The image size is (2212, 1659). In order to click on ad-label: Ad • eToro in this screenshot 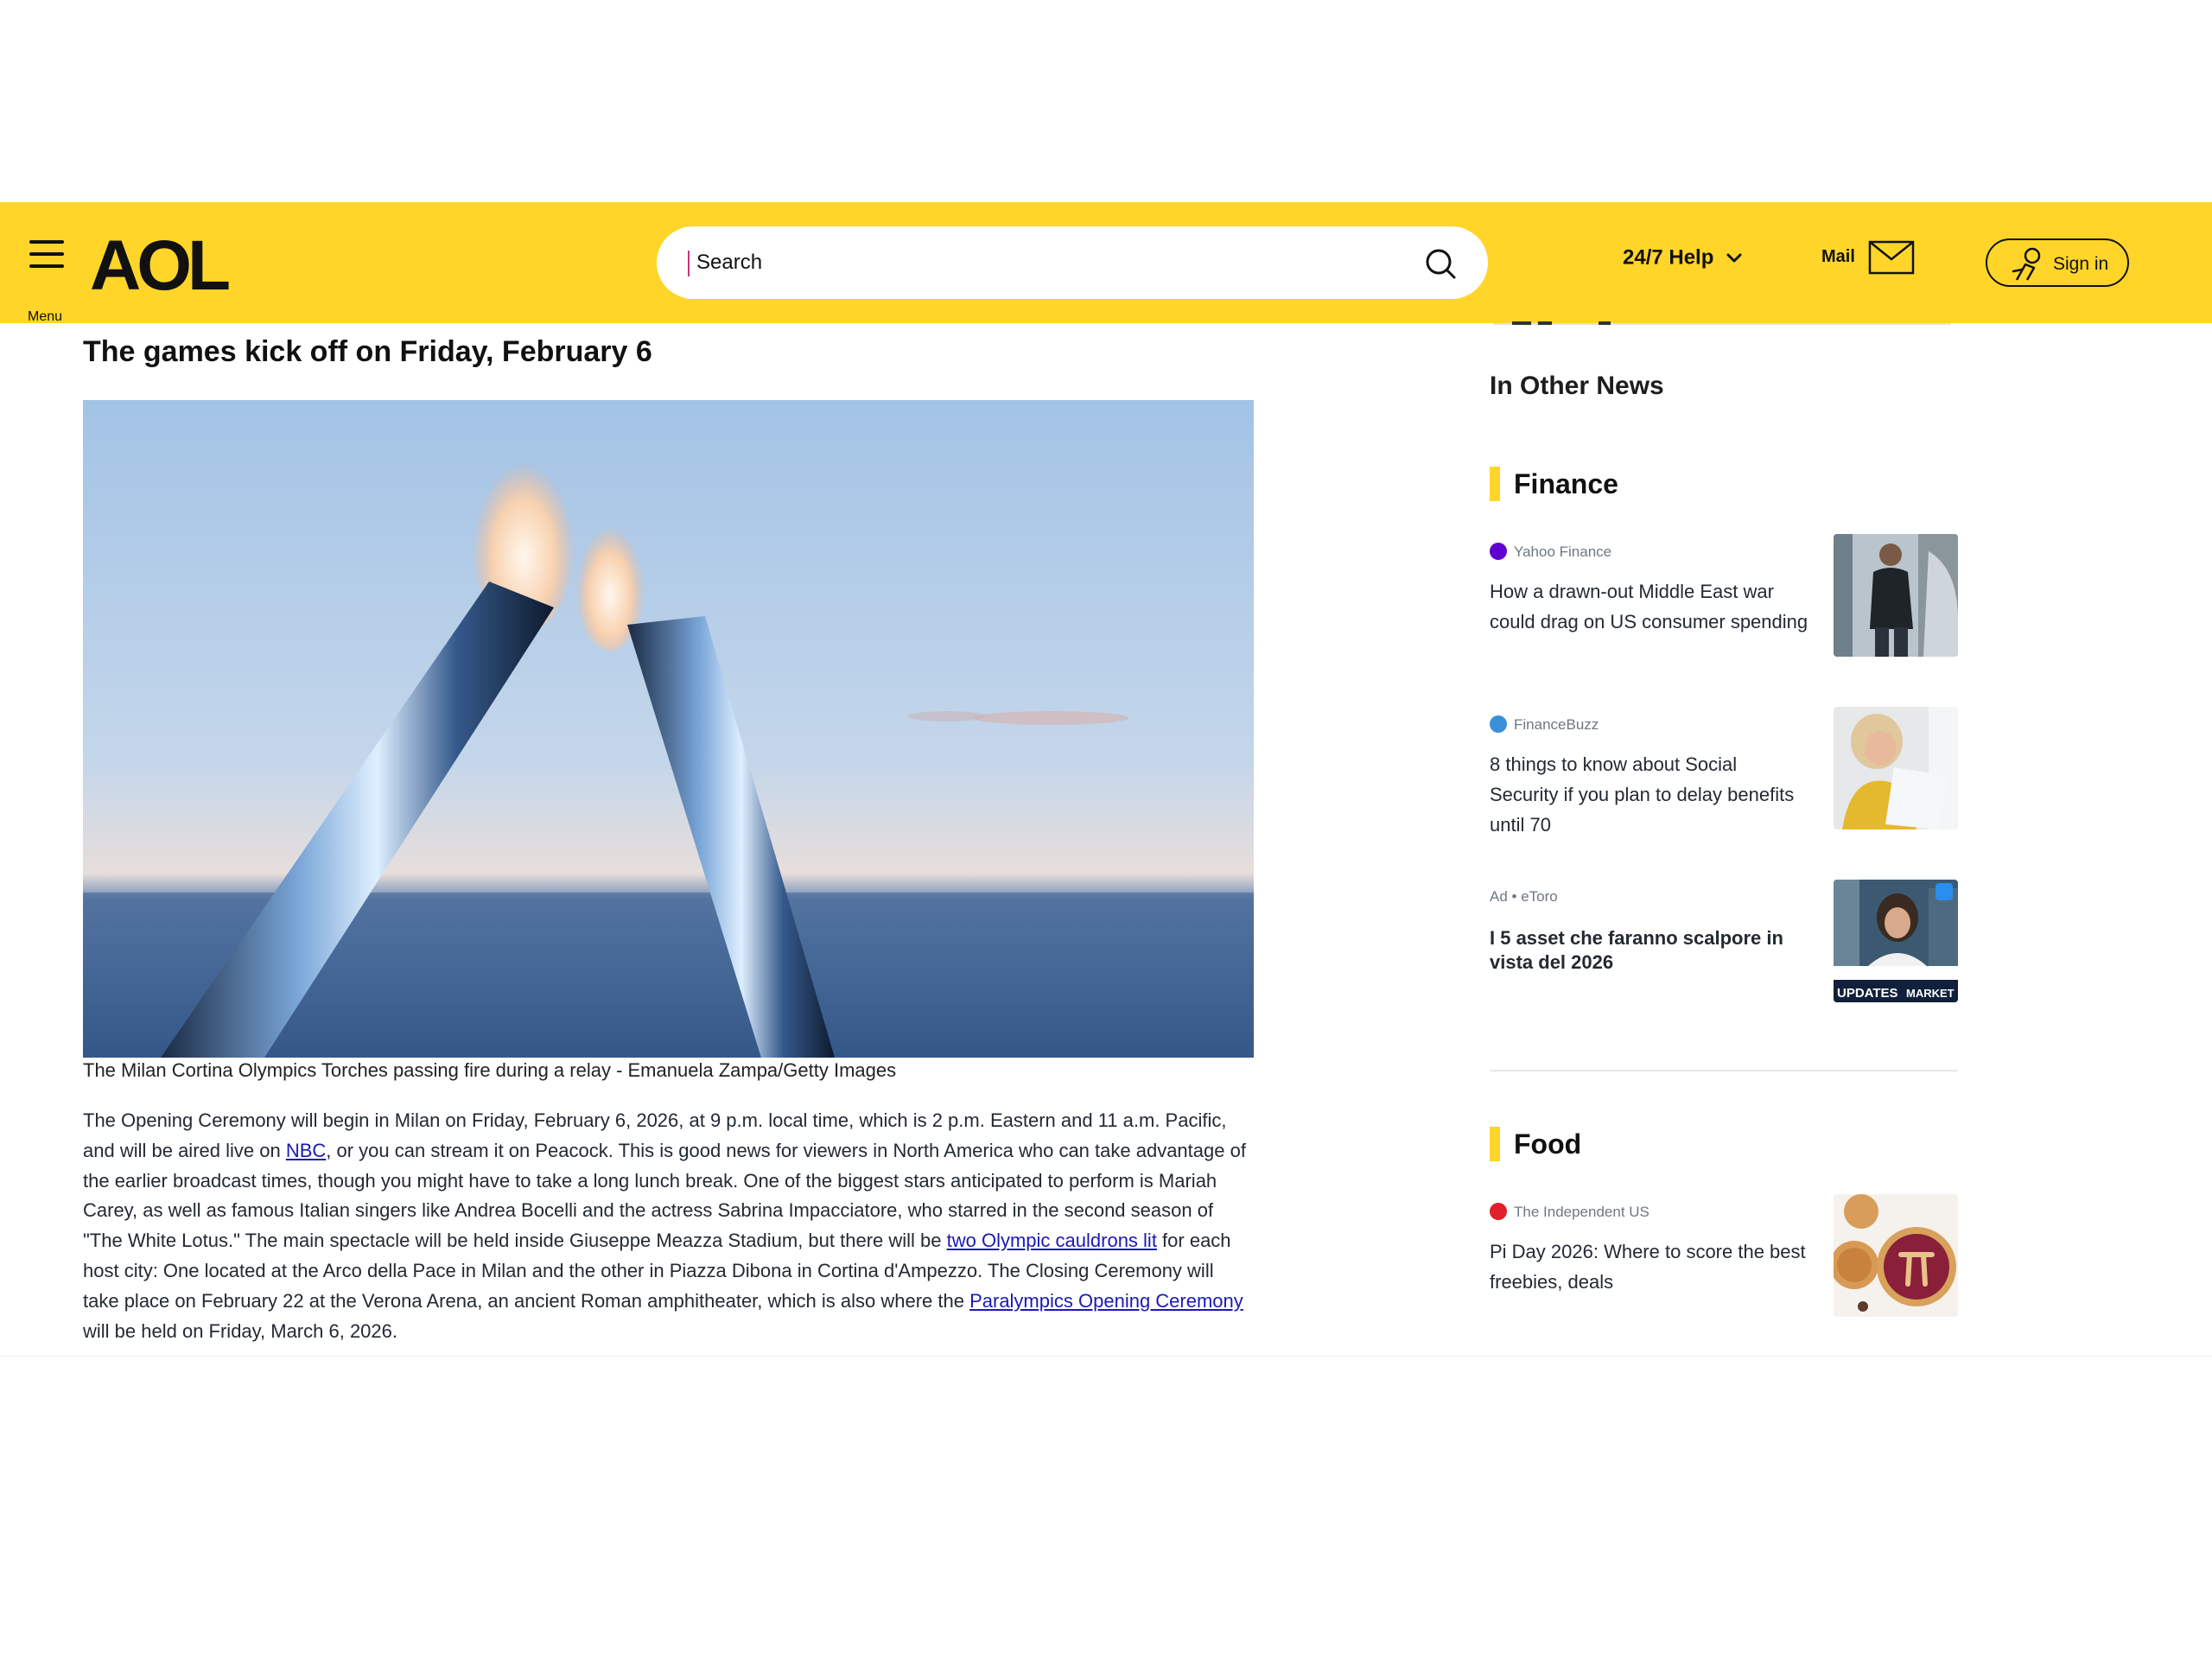, I will do `click(1524, 897)`.